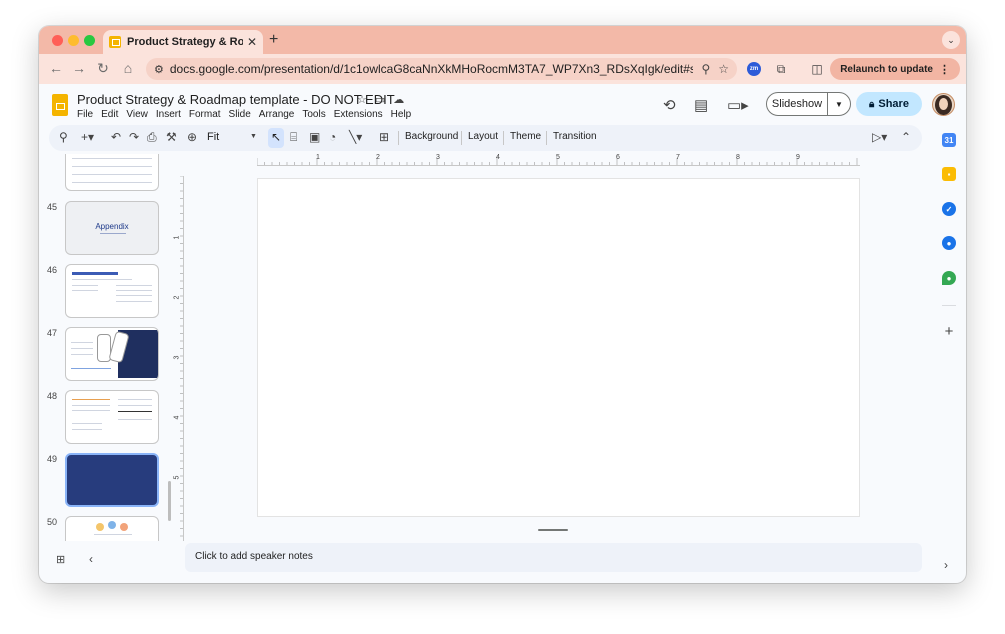  What do you see at coordinates (205, 114) in the screenshot?
I see `menu-format: Format` at bounding box center [205, 114].